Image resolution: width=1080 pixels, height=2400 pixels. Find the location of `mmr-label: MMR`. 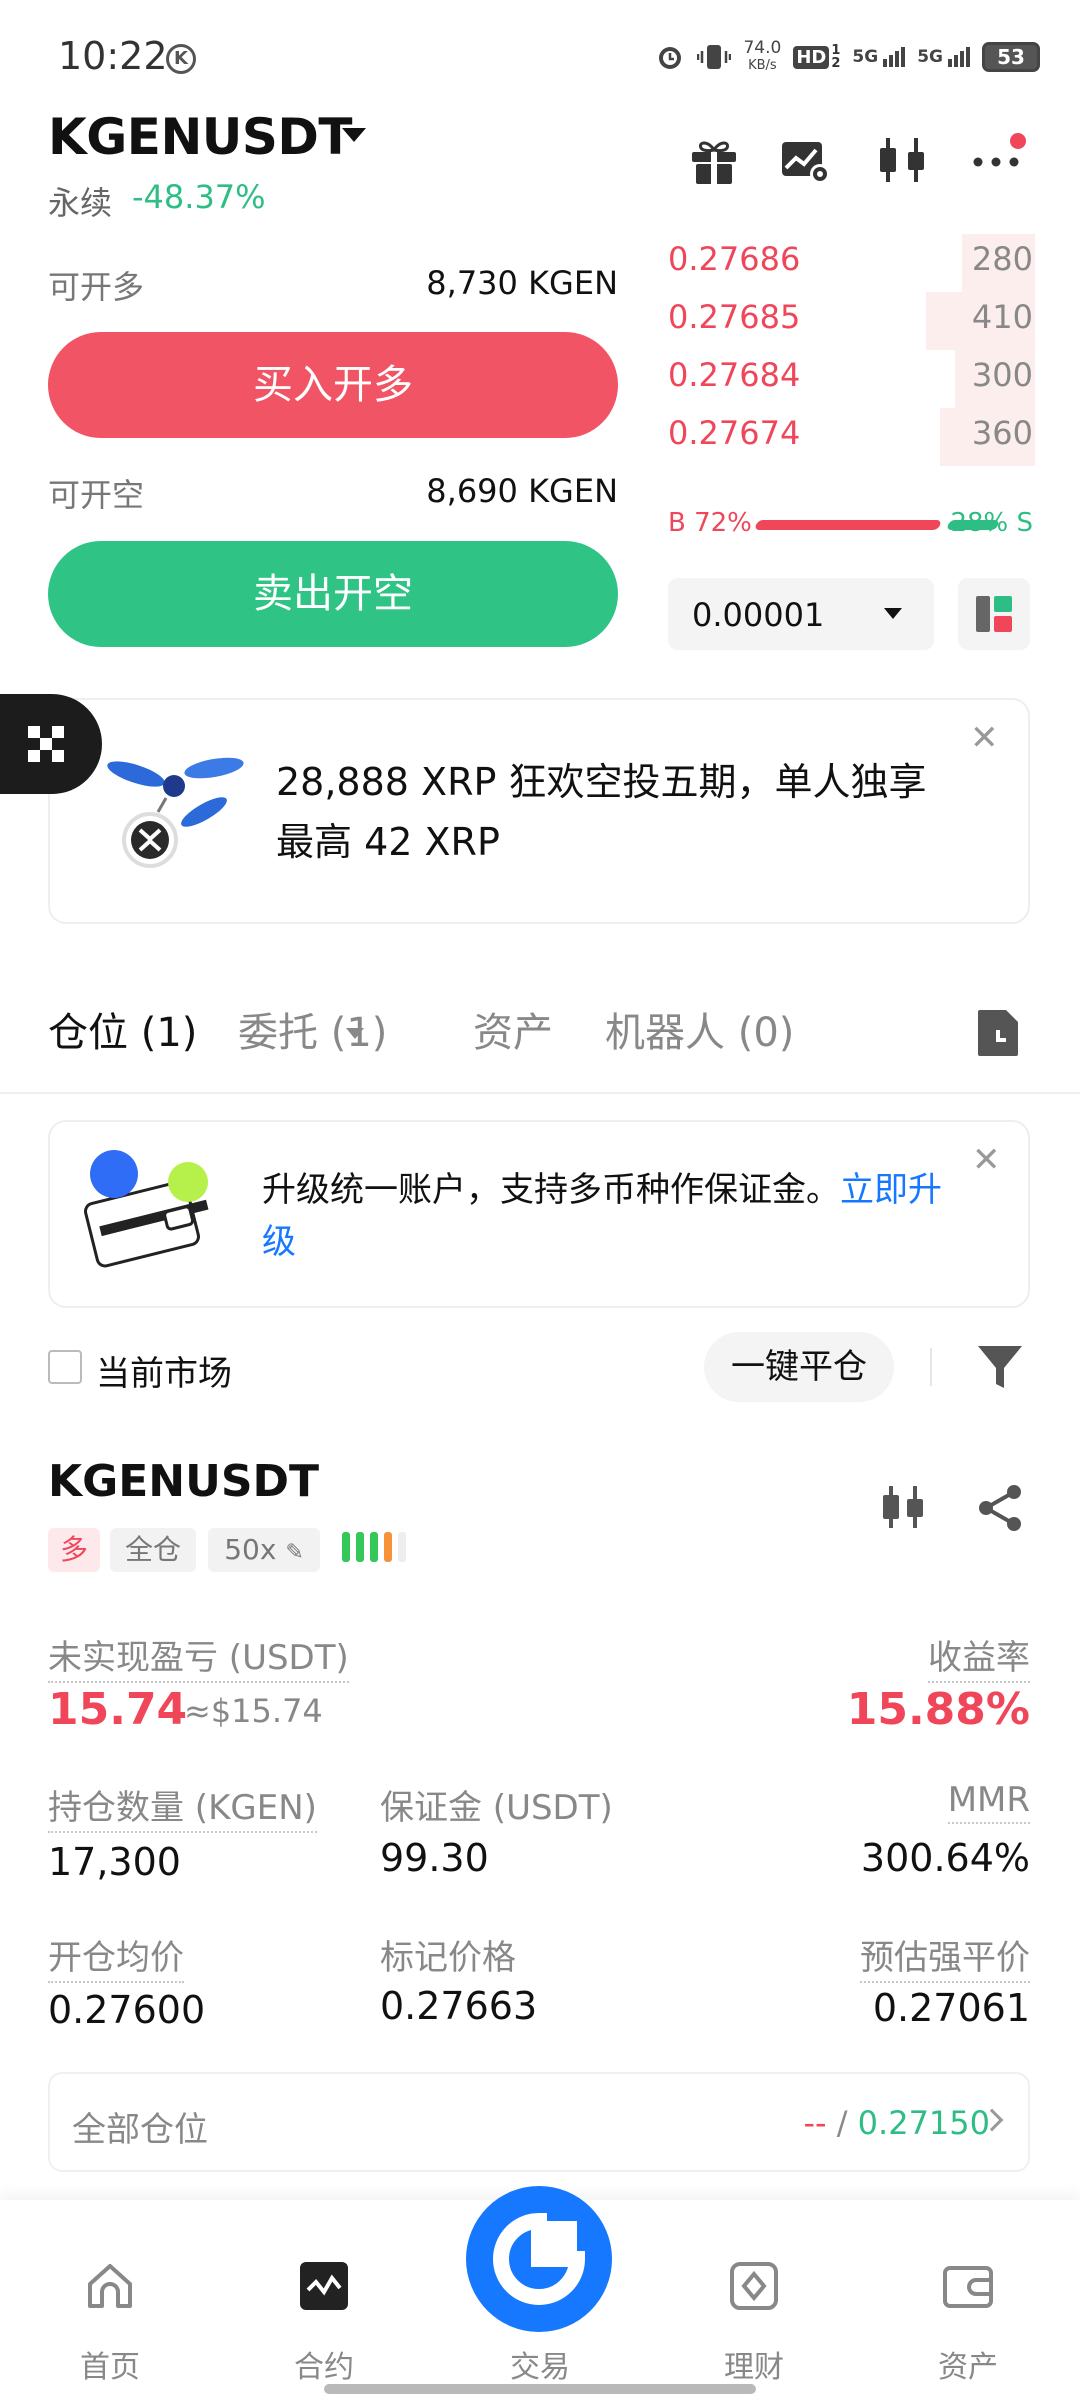

mmr-label: MMR is located at coordinates (988, 1802).